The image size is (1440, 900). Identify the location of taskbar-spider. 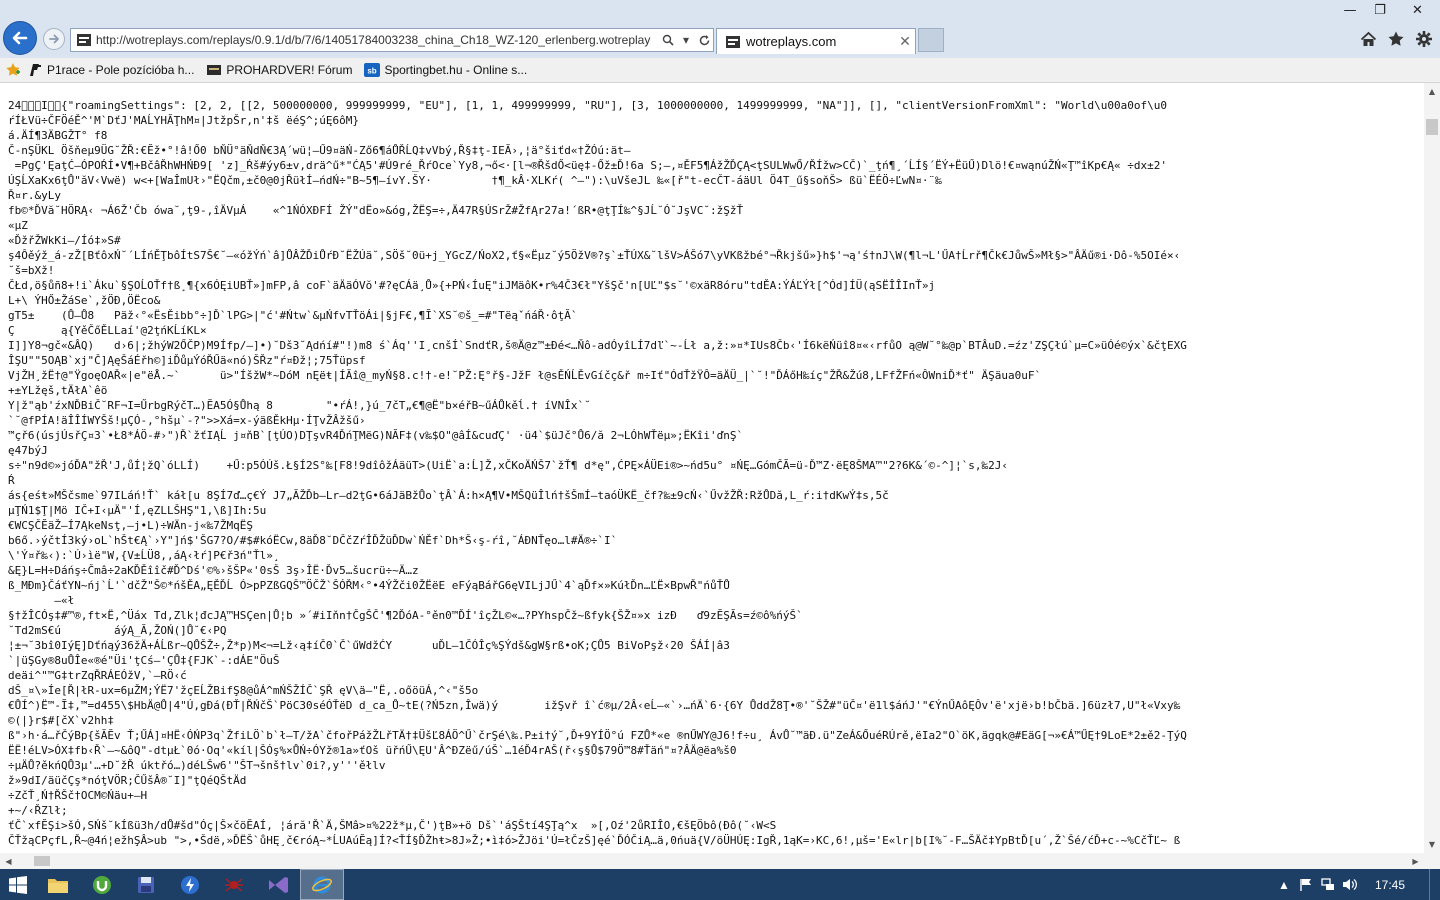
(234, 884).